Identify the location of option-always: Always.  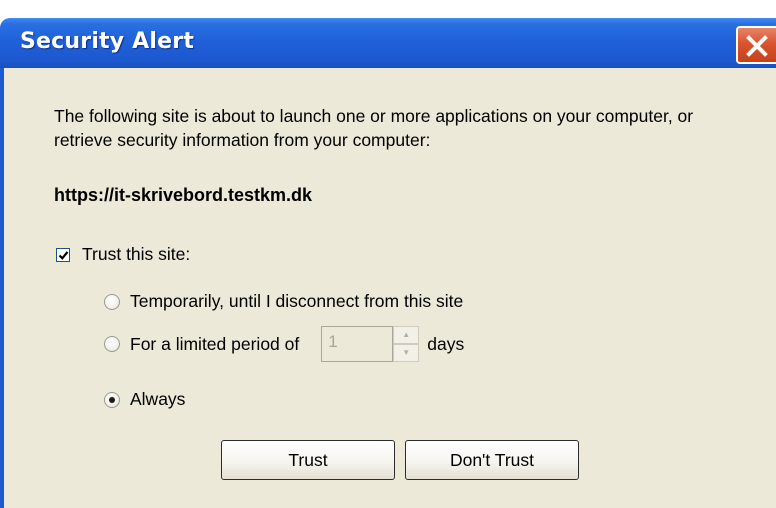
(144, 399).